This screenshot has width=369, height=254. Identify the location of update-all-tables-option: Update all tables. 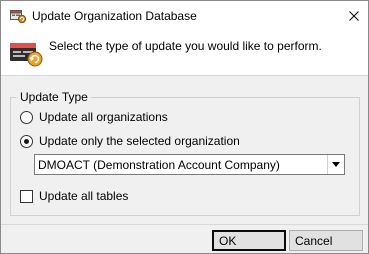
(74, 196).